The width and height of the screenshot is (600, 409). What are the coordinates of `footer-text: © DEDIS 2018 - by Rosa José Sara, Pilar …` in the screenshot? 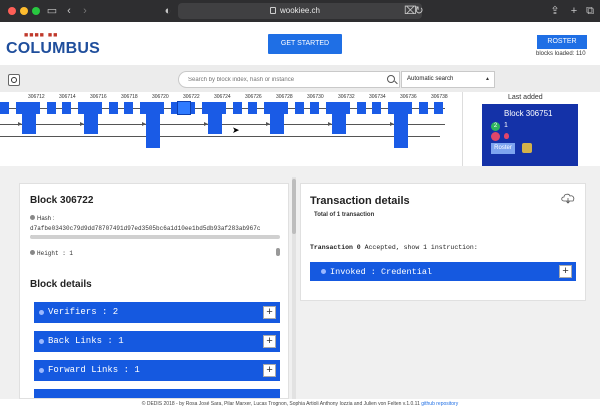 It's located at (280, 404).